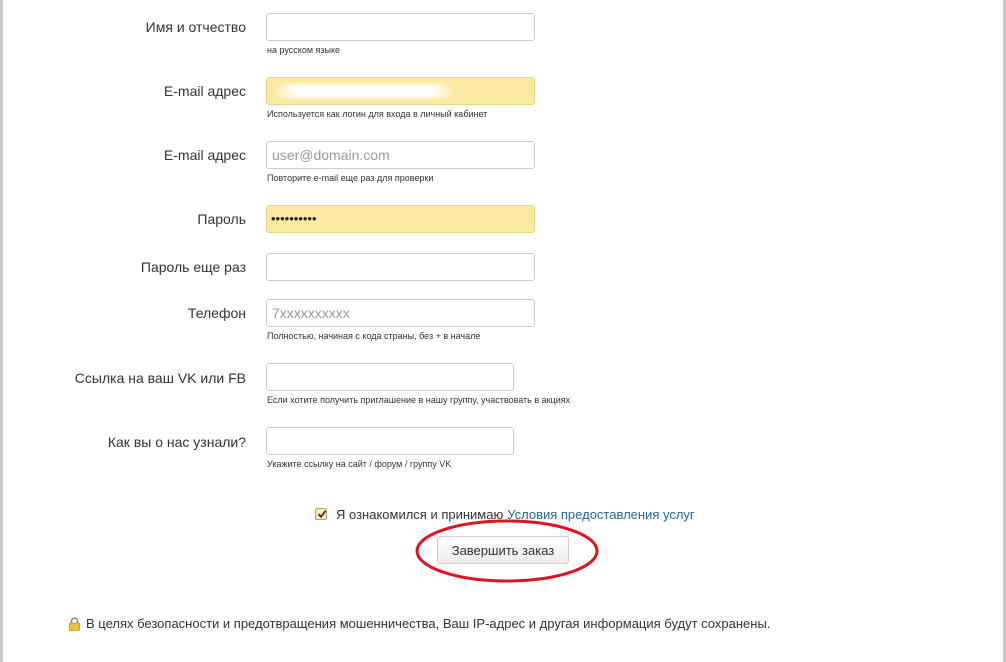 The height and width of the screenshot is (662, 1006). Describe the element at coordinates (304, 50) in the screenshot. I see `name-hint: на русском языке` at that location.